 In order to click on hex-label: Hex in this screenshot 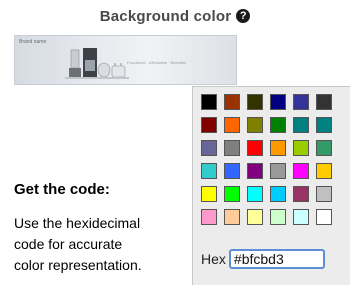, I will do `click(213, 259)`.